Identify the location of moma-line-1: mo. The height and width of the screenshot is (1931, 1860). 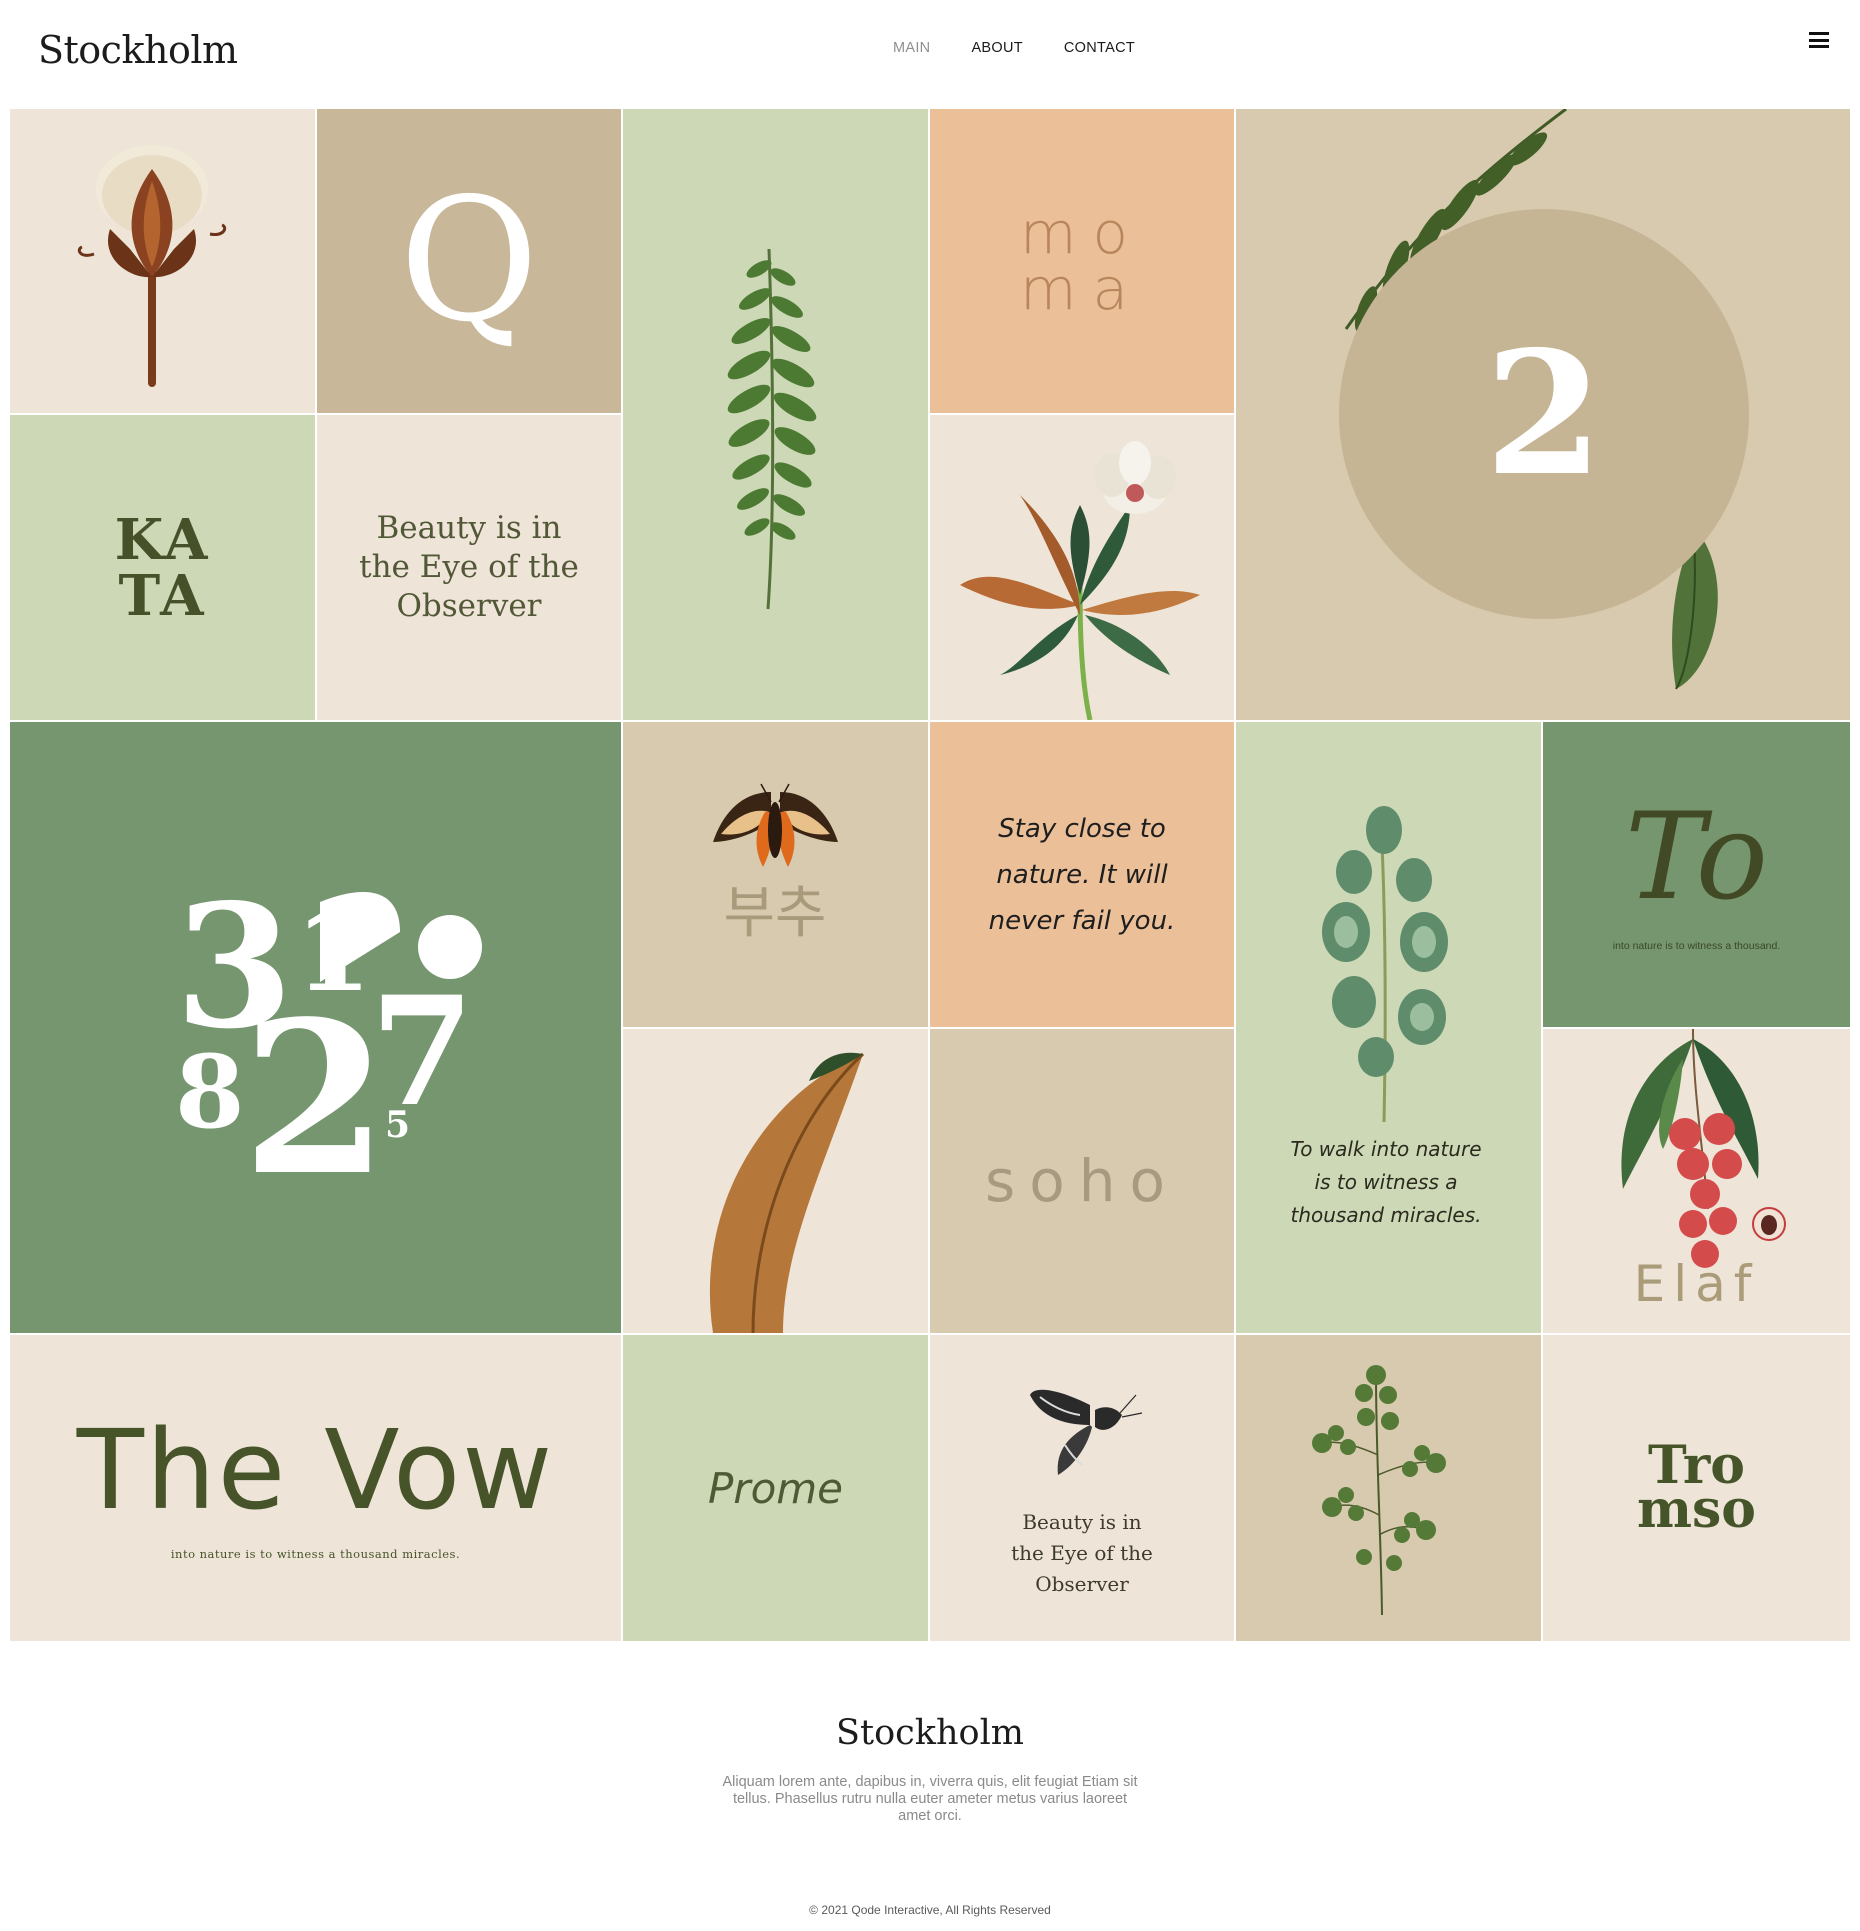
(1082, 233).